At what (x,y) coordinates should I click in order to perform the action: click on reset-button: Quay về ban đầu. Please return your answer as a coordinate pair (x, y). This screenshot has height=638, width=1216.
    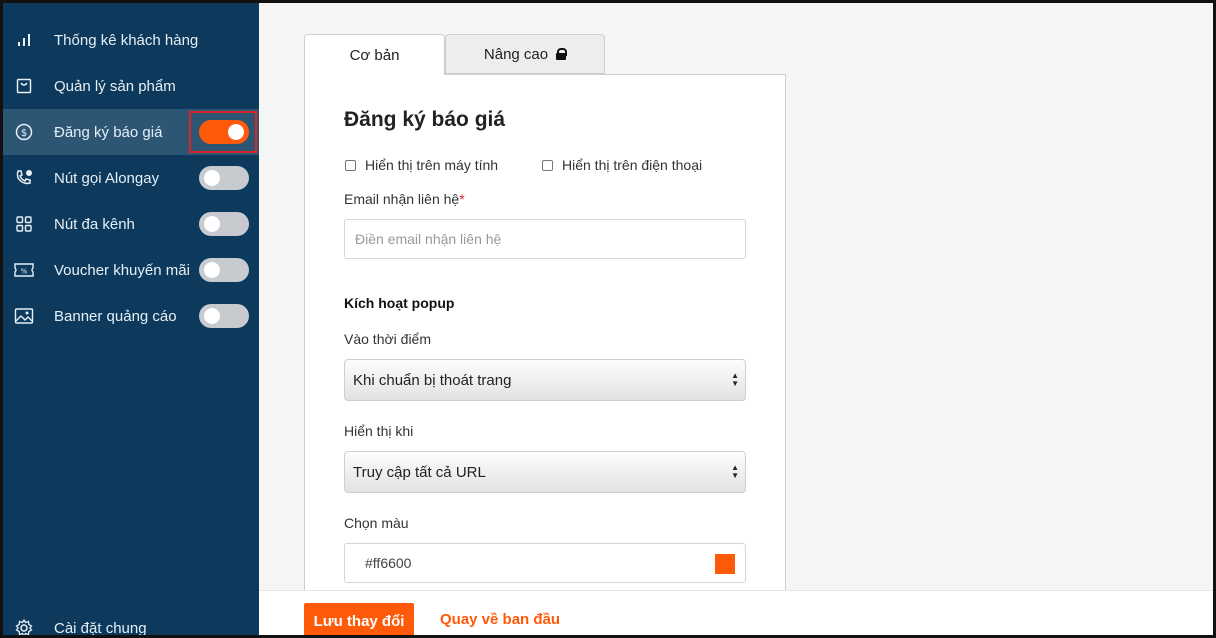
    Looking at the image, I should click on (500, 619).